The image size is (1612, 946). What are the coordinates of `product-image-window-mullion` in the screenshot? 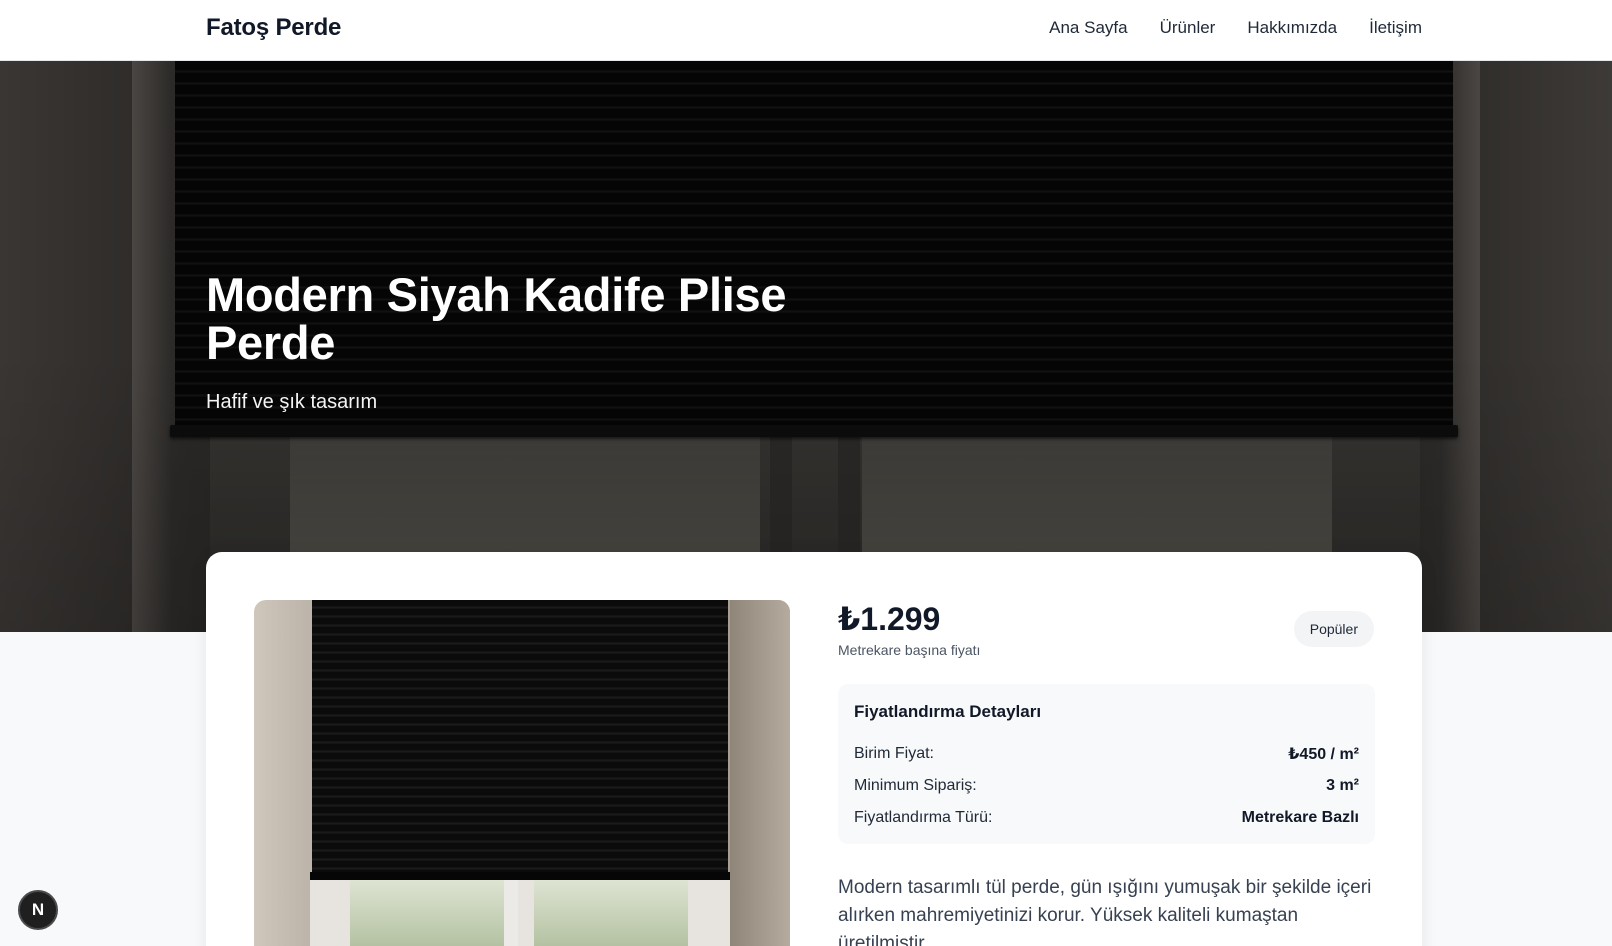 It's located at (511, 912).